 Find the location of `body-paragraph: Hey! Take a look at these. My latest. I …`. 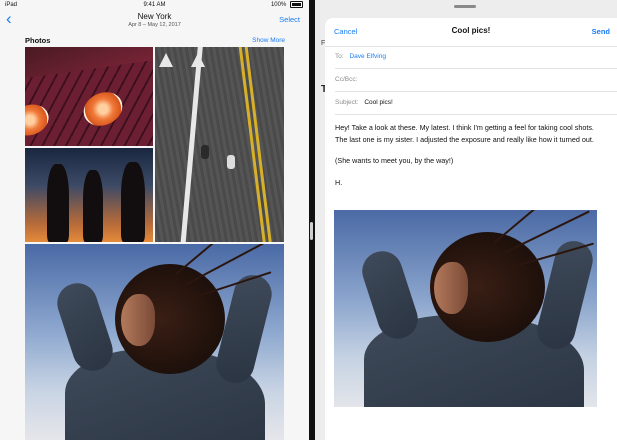

body-paragraph: Hey! Take a look at these. My latest. I … is located at coordinates (464, 133).